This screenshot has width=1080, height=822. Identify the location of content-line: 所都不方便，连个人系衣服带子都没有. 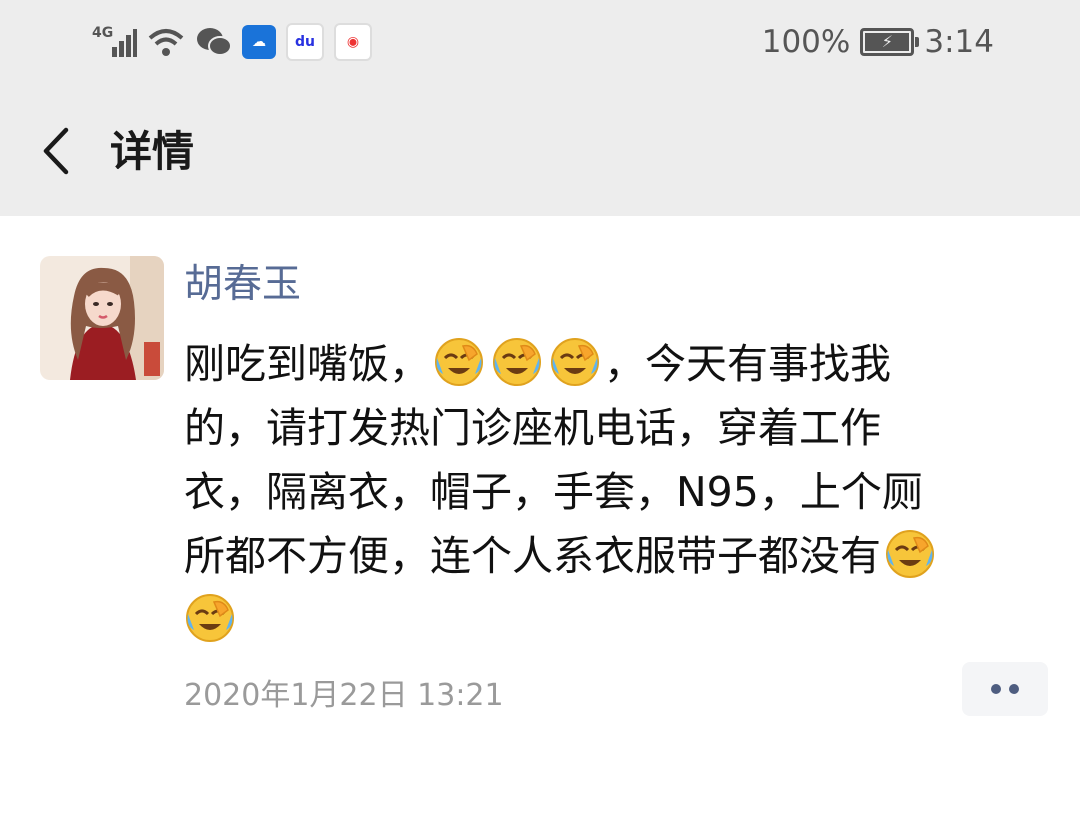
(599, 556).